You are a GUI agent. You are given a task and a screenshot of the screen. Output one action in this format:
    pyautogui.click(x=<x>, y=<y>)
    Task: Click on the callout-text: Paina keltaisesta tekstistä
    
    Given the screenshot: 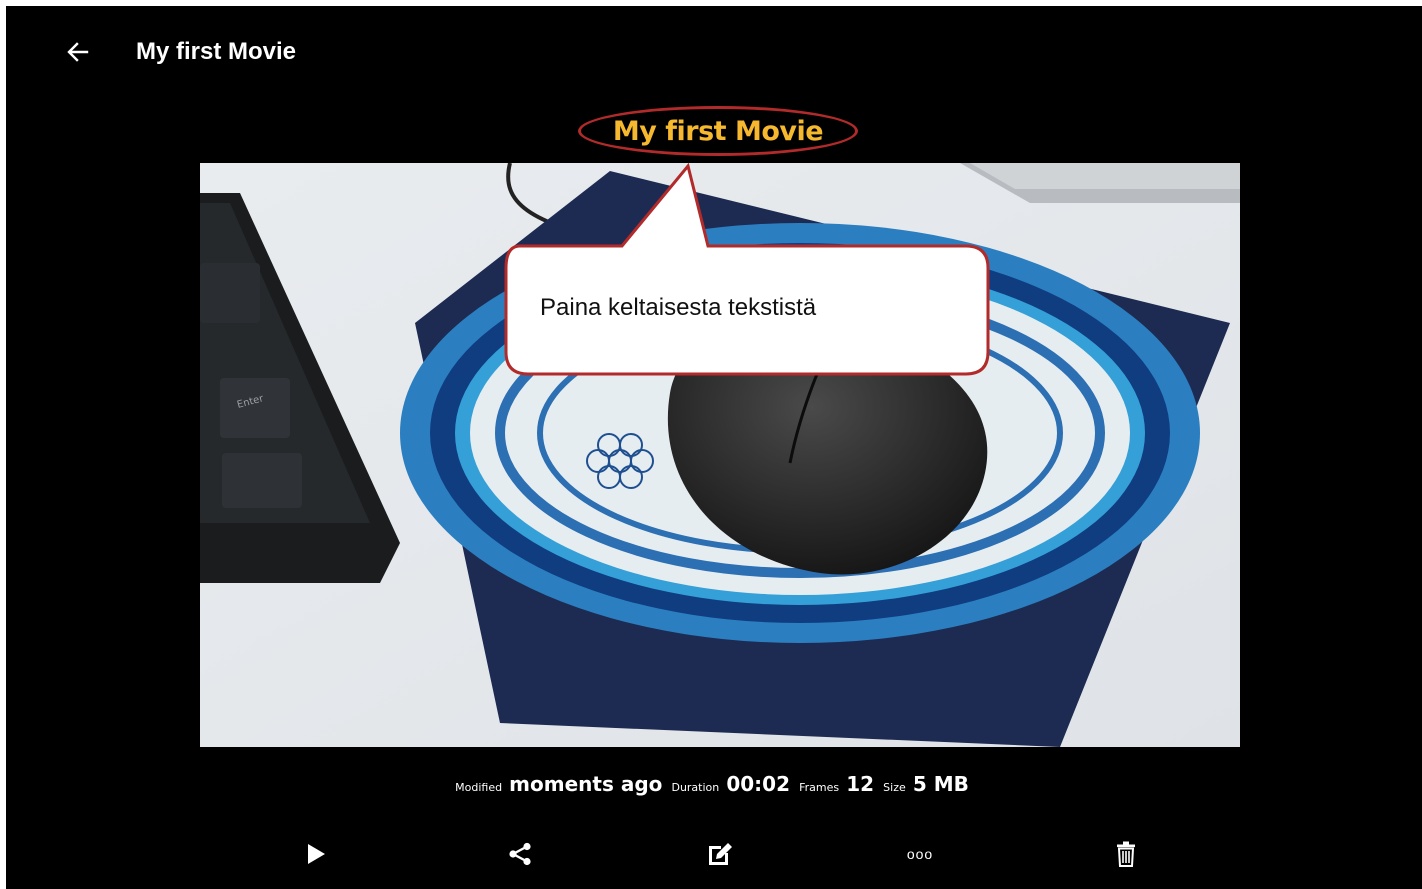 What is the action you would take?
    pyautogui.click(x=678, y=307)
    